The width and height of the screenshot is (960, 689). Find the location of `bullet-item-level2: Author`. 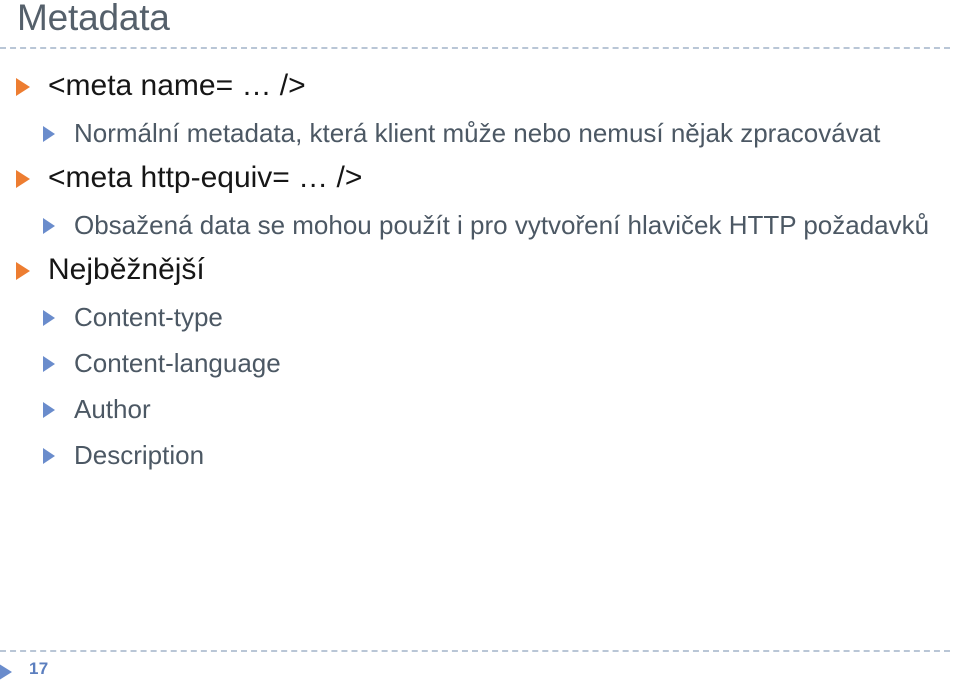

bullet-item-level2: Author is located at coordinates (480, 409).